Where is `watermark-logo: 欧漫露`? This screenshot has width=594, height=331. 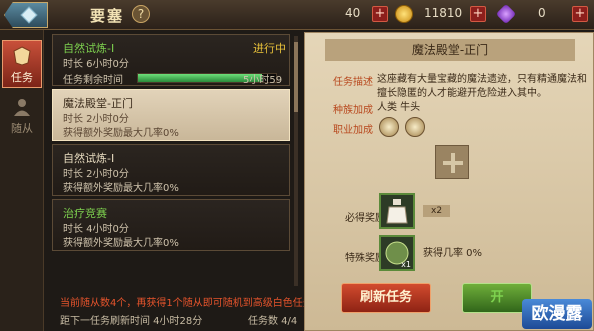 watermark-logo: 欧漫露 is located at coordinates (557, 314).